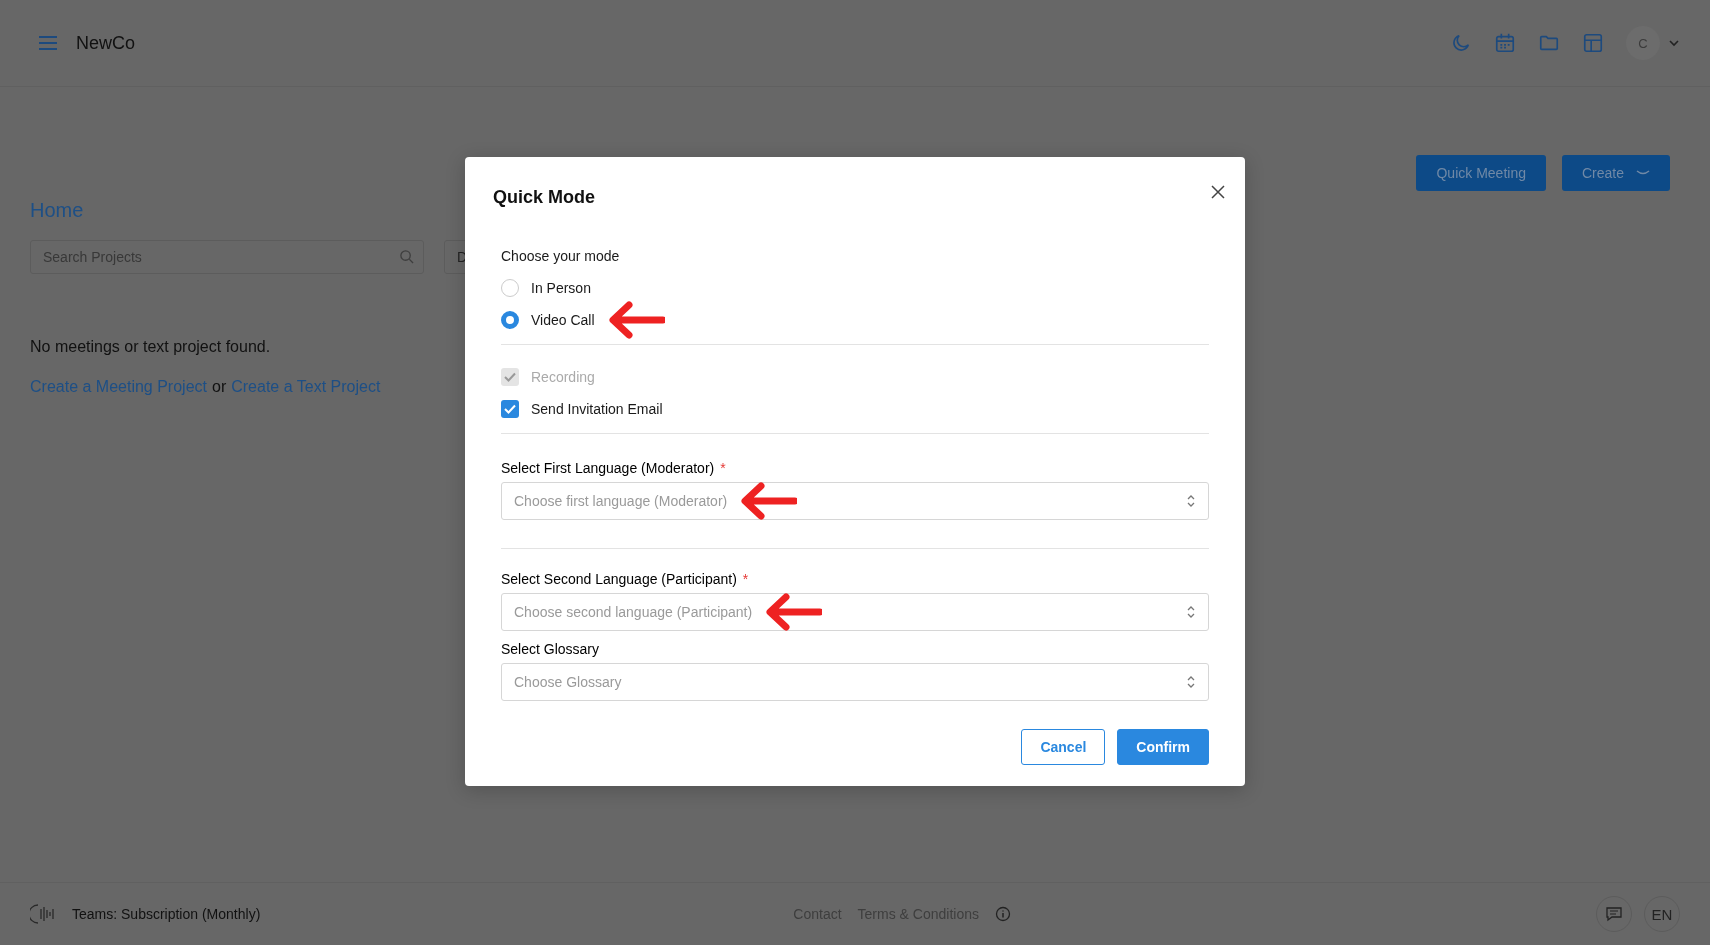 The width and height of the screenshot is (1710, 945). I want to click on field-label: Select First Language (Moderator), so click(608, 468).